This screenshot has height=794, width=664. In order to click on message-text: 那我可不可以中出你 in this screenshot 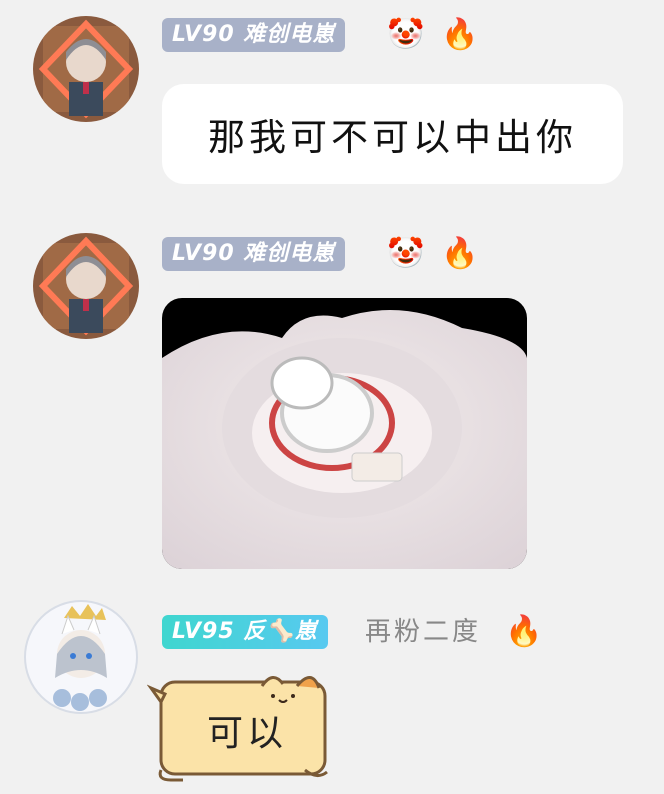, I will do `click(392, 137)`.